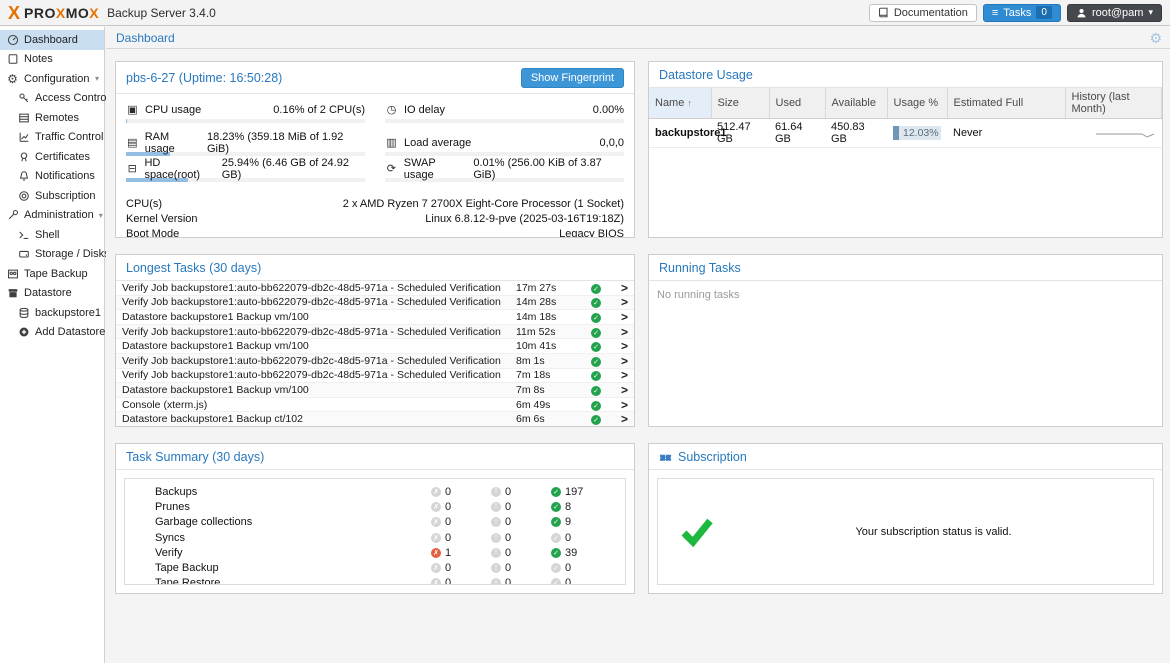 The width and height of the screenshot is (1170, 663). What do you see at coordinates (54, 99) in the screenshot?
I see `sidebar-item-access-control: Access Control` at bounding box center [54, 99].